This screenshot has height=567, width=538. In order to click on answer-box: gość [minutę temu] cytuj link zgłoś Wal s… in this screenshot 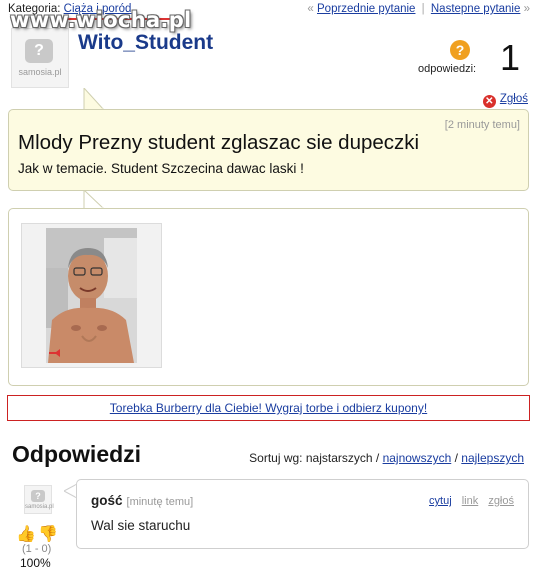, I will do `click(302, 514)`.